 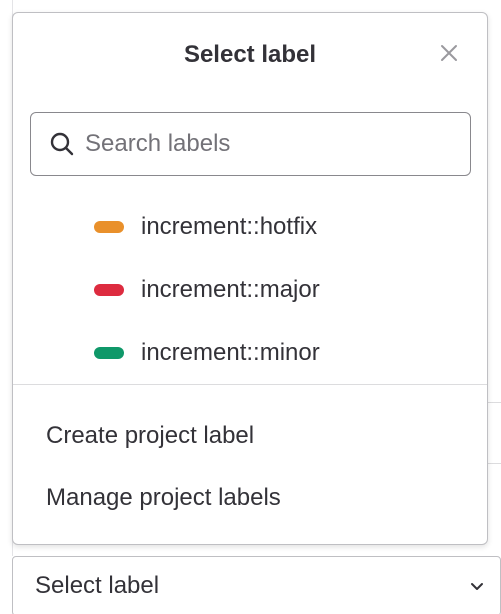 I want to click on close-icon, so click(x=449, y=53).